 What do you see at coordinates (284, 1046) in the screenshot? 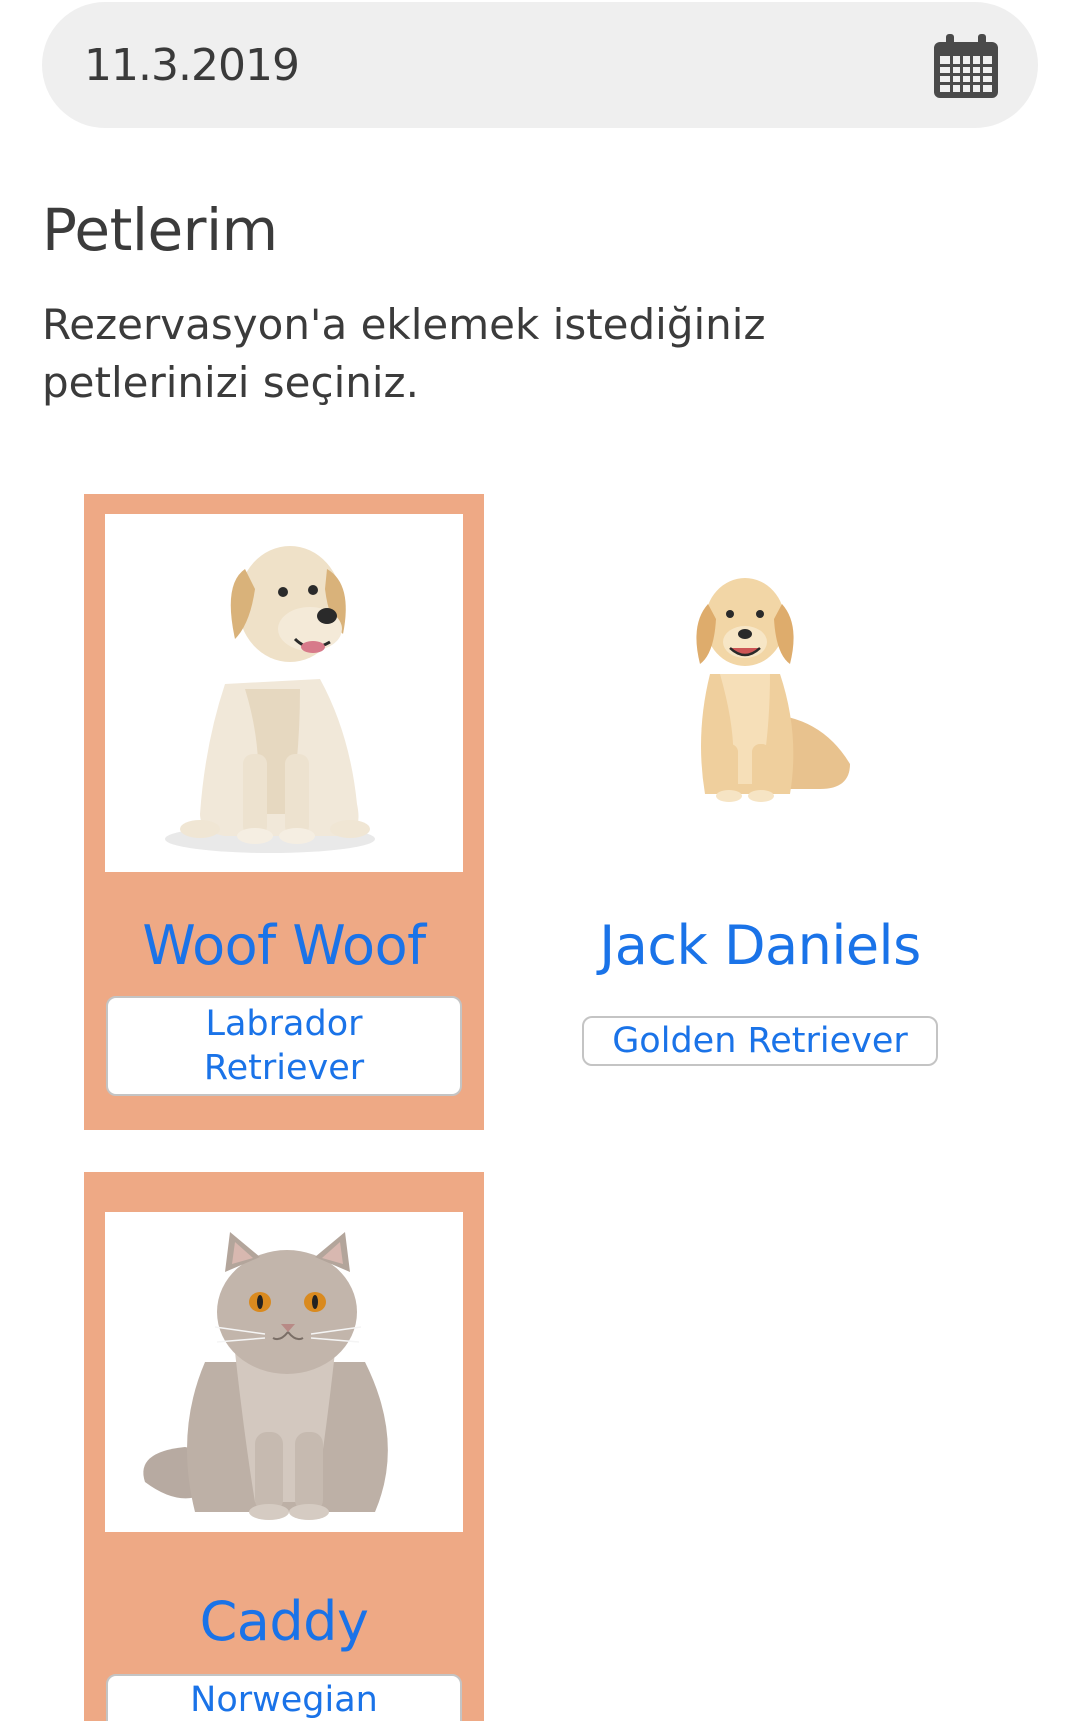
I see `pet-breed-badge: Labrador Retriever` at bounding box center [284, 1046].